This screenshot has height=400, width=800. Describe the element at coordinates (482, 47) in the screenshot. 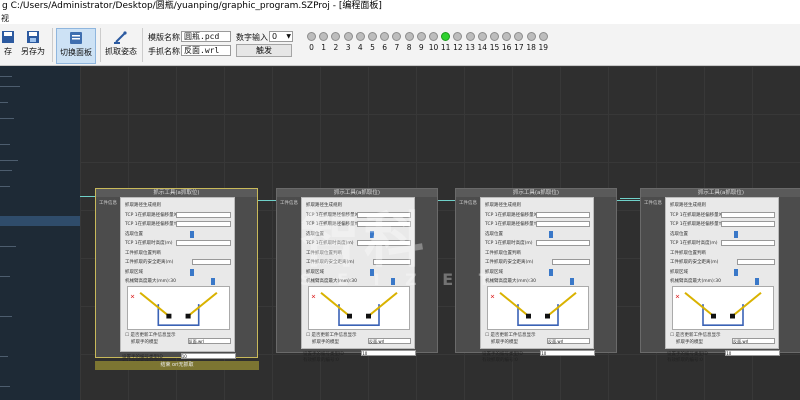

I see `io-indicator-number: 14` at that location.